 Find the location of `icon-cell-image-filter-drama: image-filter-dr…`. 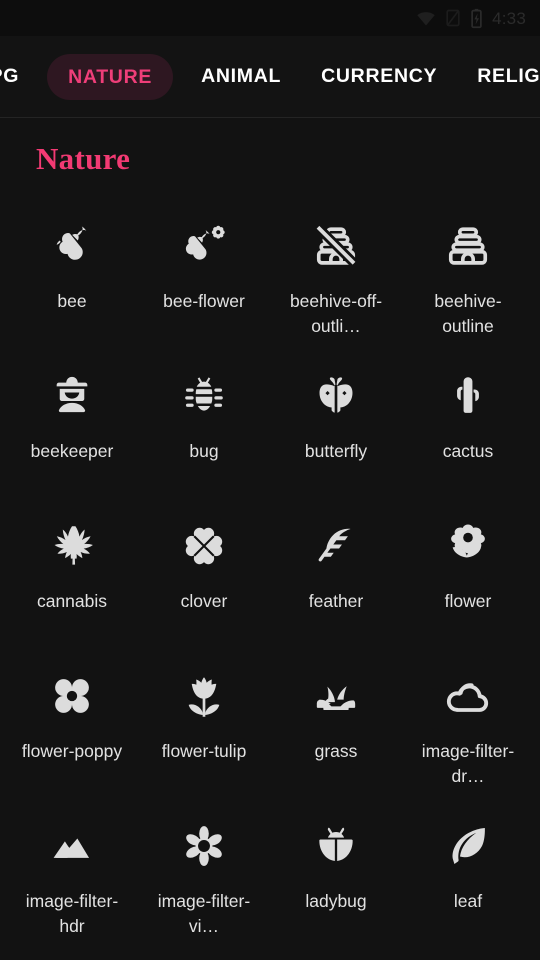

icon-cell-image-filter-drama: image-filter-dr… is located at coordinates (468, 732).